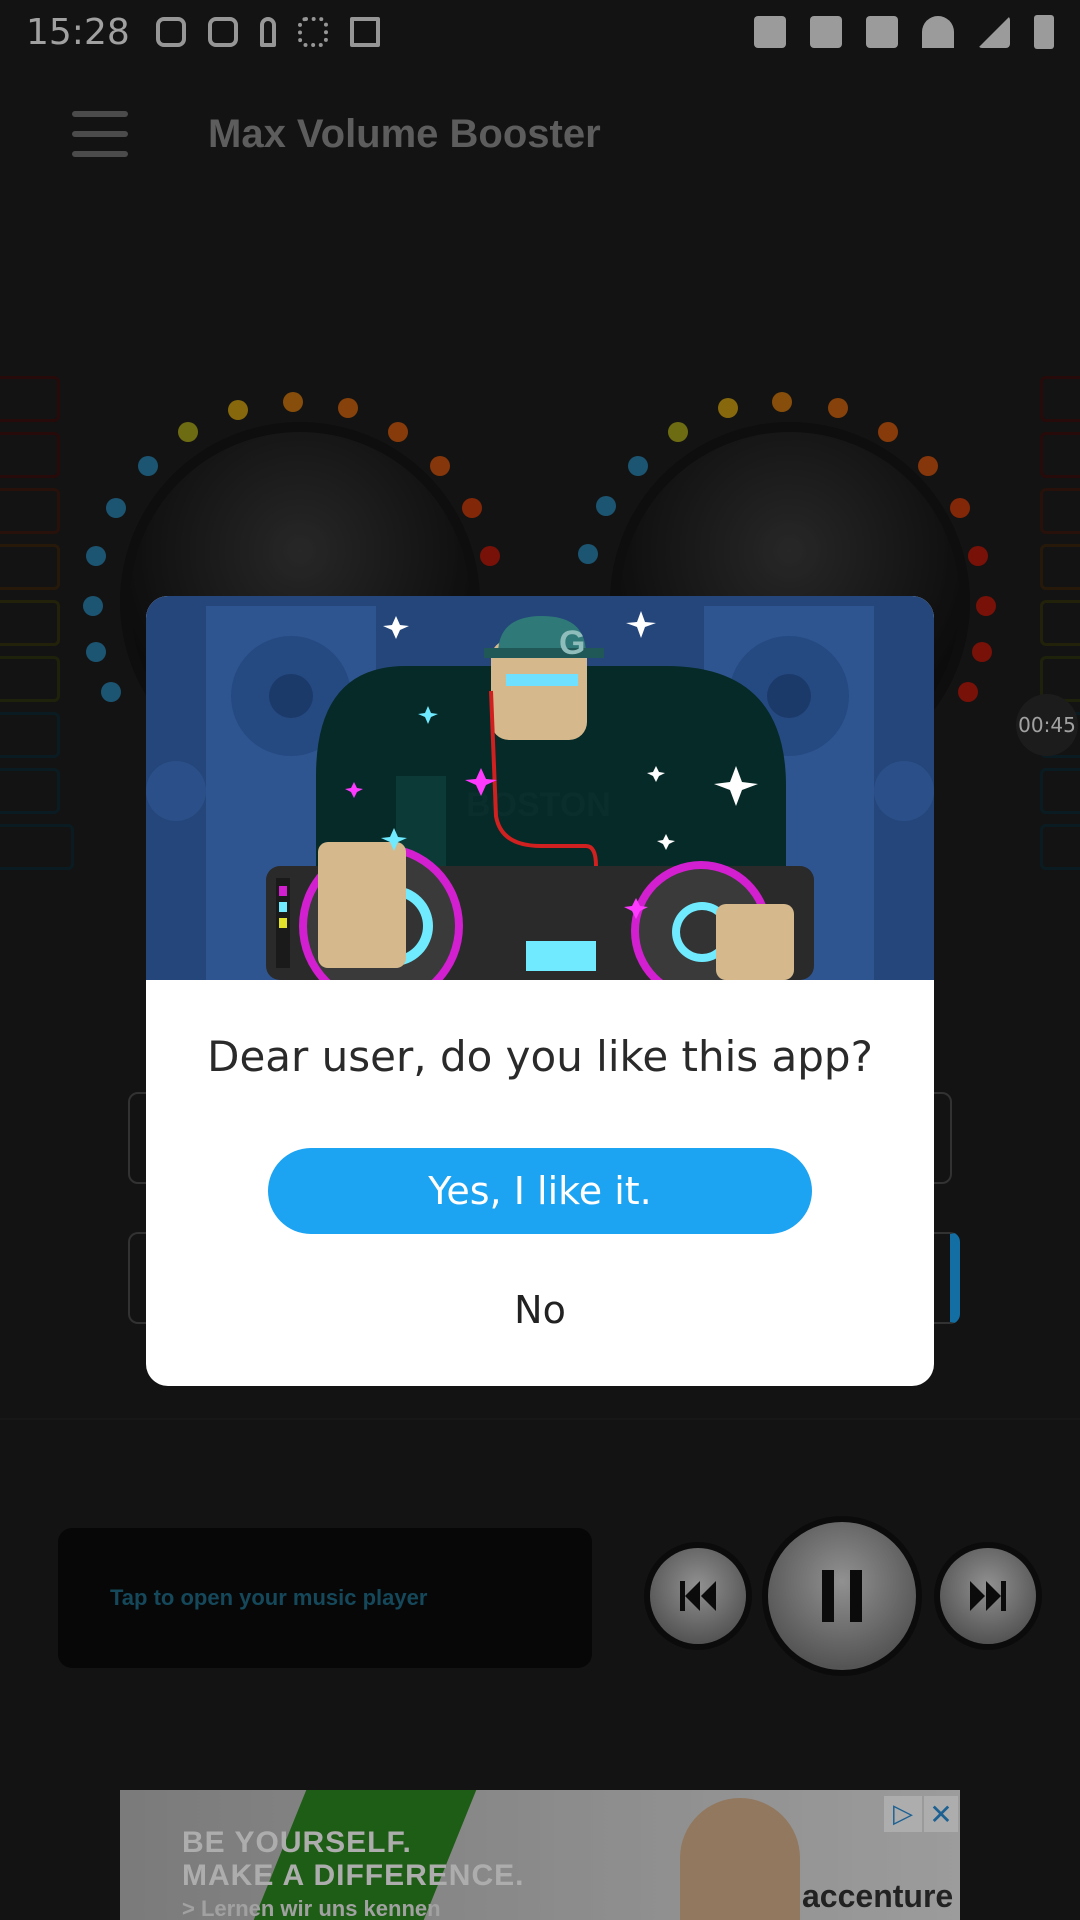  I want to click on dj-illustration: G BOSTON, so click(540, 788).